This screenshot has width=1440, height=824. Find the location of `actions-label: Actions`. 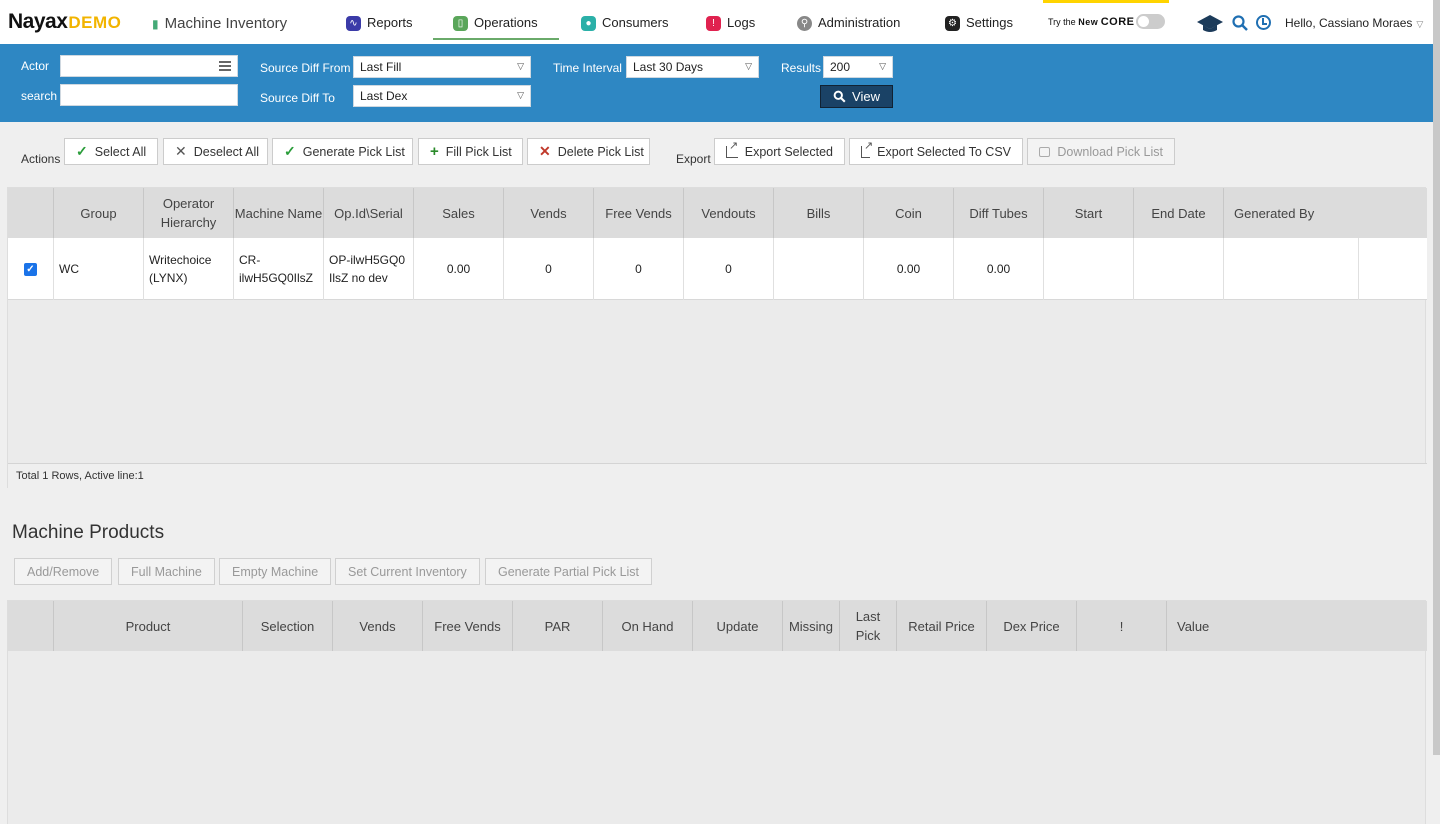

actions-label: Actions is located at coordinates (41, 159).